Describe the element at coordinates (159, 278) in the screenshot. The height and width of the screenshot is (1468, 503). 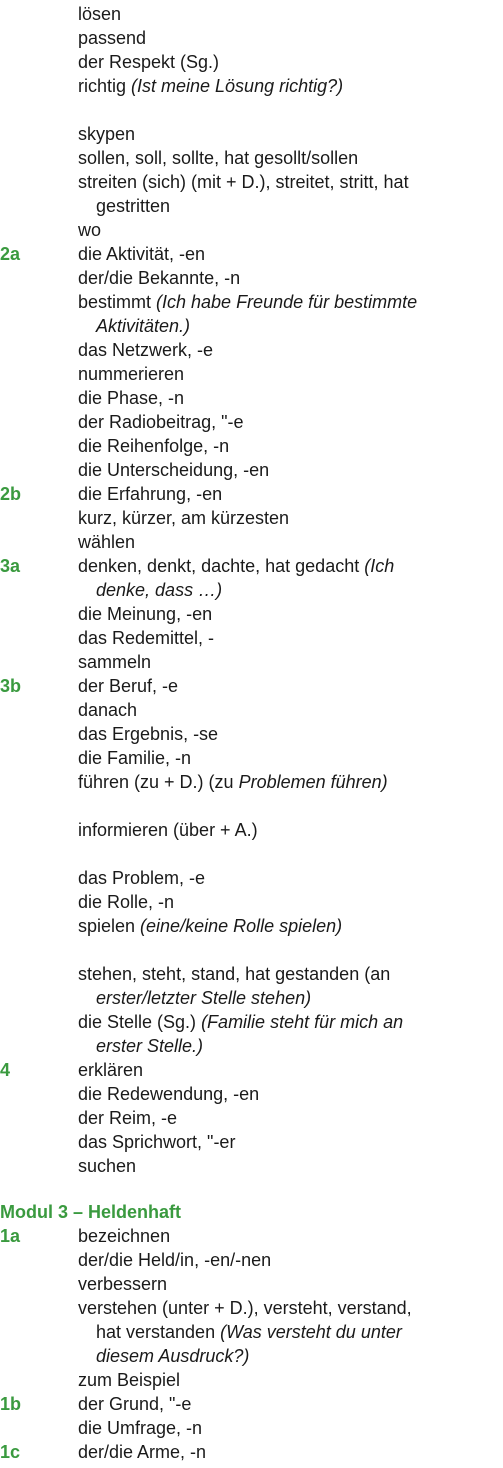
I see `entry-text: der/die Bekannte, -n` at that location.